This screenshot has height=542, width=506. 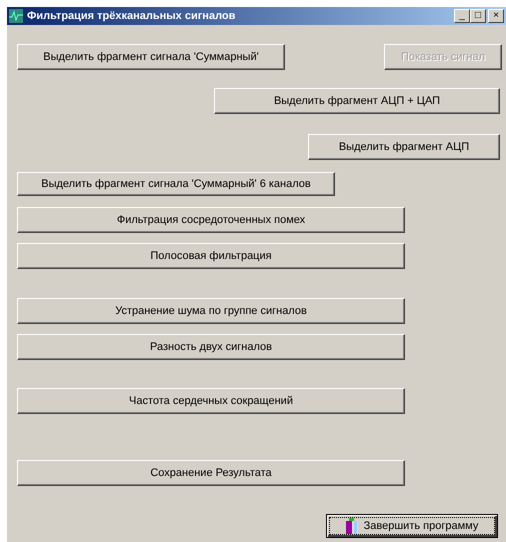 I want to click on maximize-button: □, so click(x=478, y=16).